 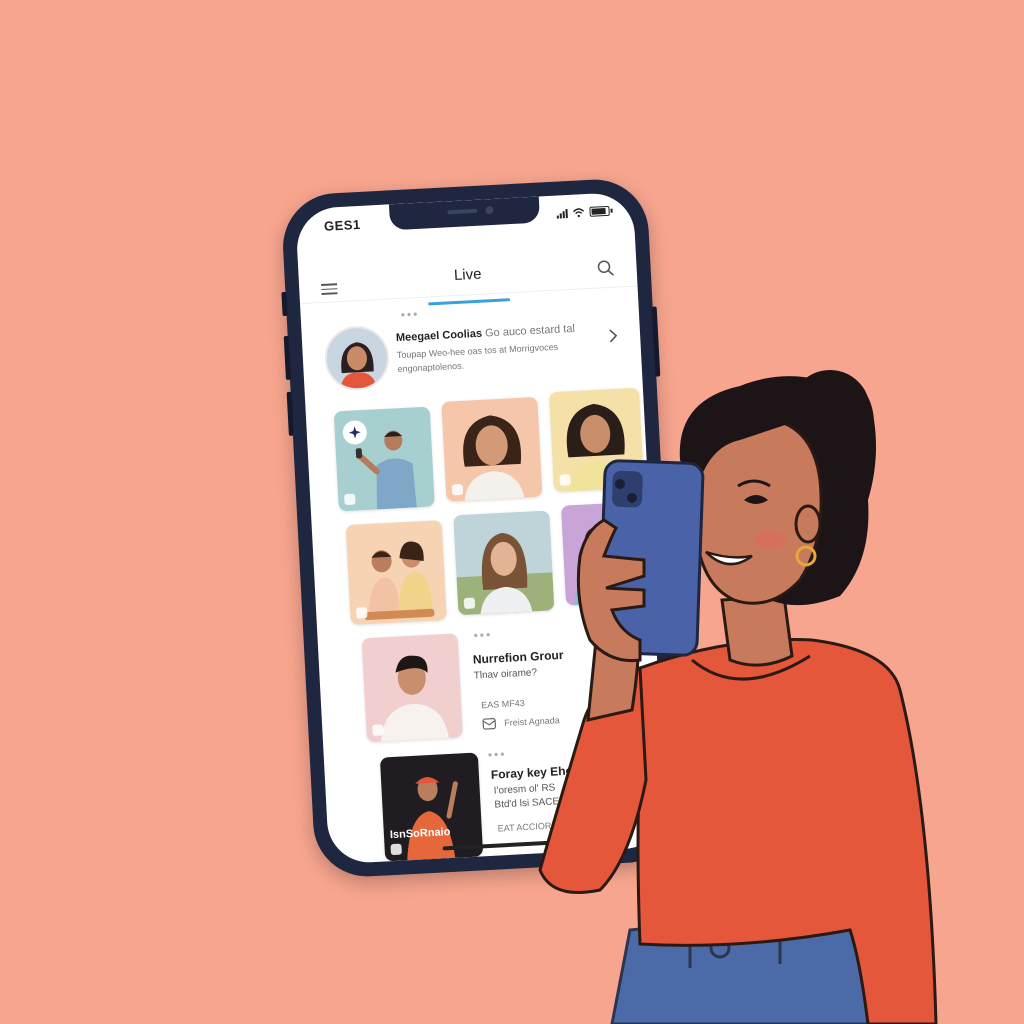 I want to click on star-icon, so click(x=354, y=432).